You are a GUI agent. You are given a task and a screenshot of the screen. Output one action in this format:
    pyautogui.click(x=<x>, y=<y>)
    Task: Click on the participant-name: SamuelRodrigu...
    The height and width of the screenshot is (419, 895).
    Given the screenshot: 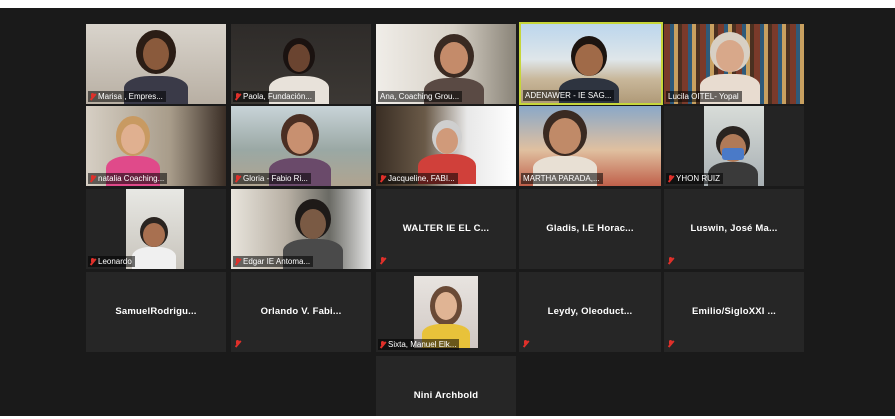 What is the action you would take?
    pyautogui.click(x=156, y=311)
    